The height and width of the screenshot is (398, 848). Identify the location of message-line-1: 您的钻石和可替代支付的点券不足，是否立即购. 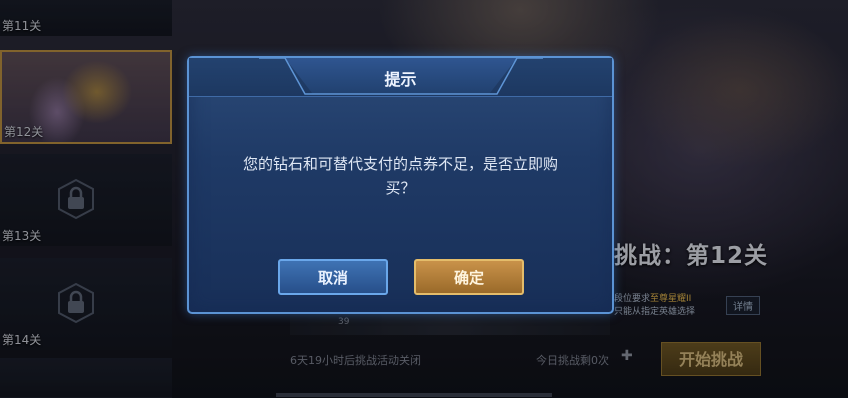
(400, 164).